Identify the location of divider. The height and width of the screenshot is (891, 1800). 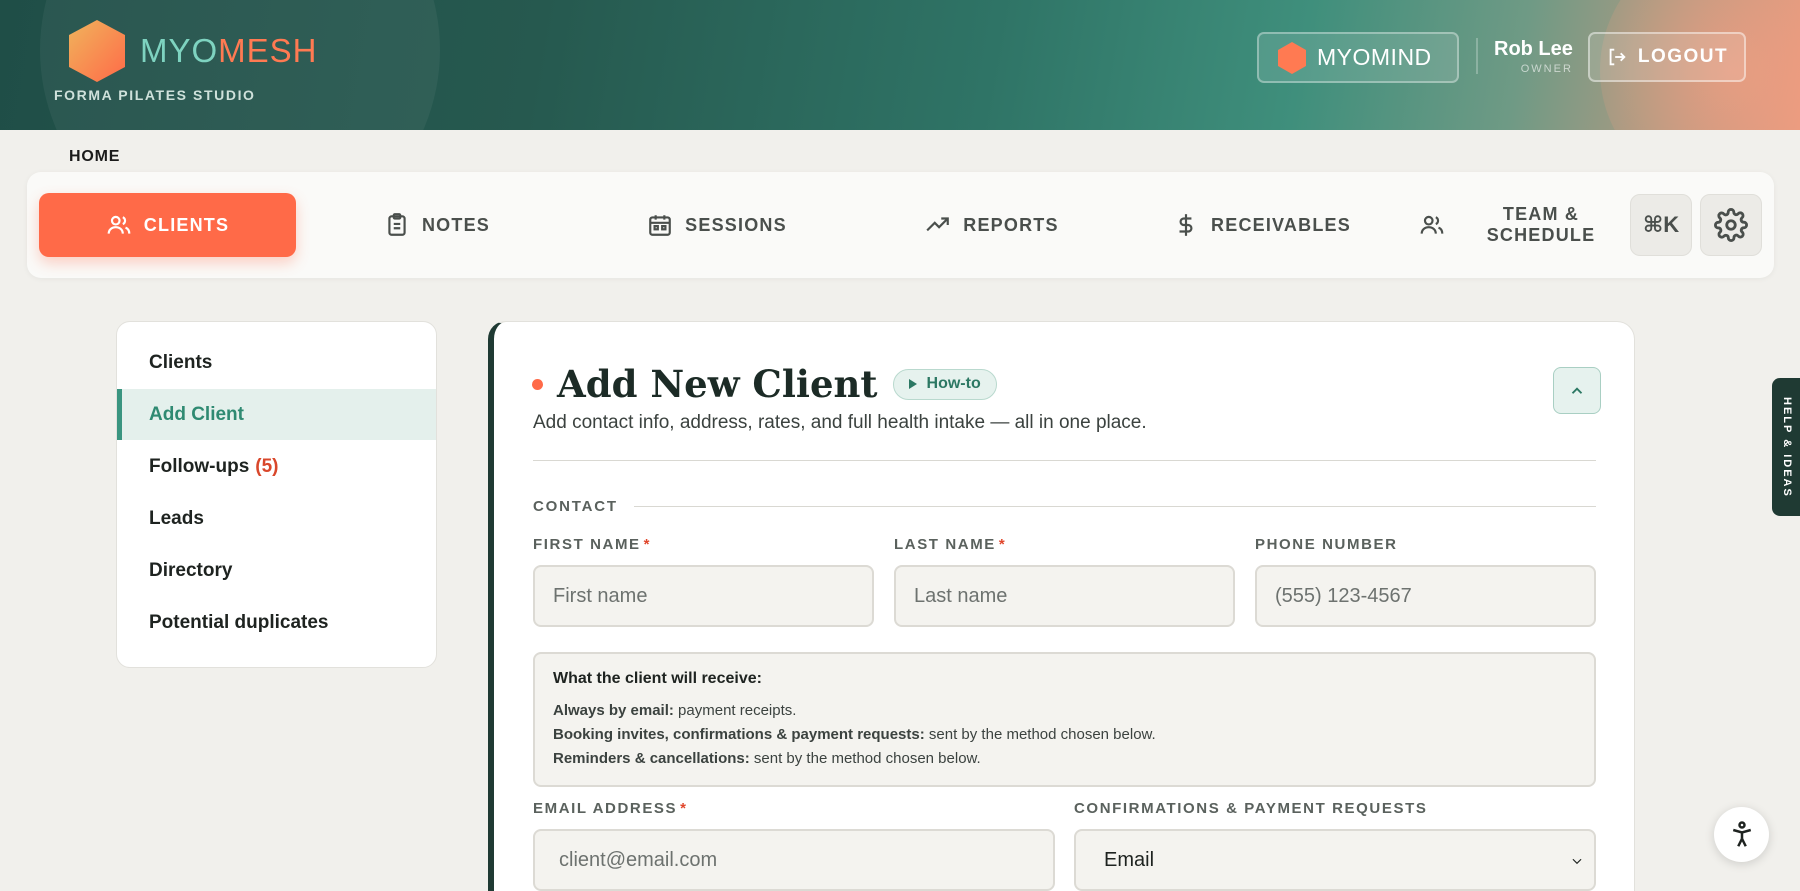
(1064, 460).